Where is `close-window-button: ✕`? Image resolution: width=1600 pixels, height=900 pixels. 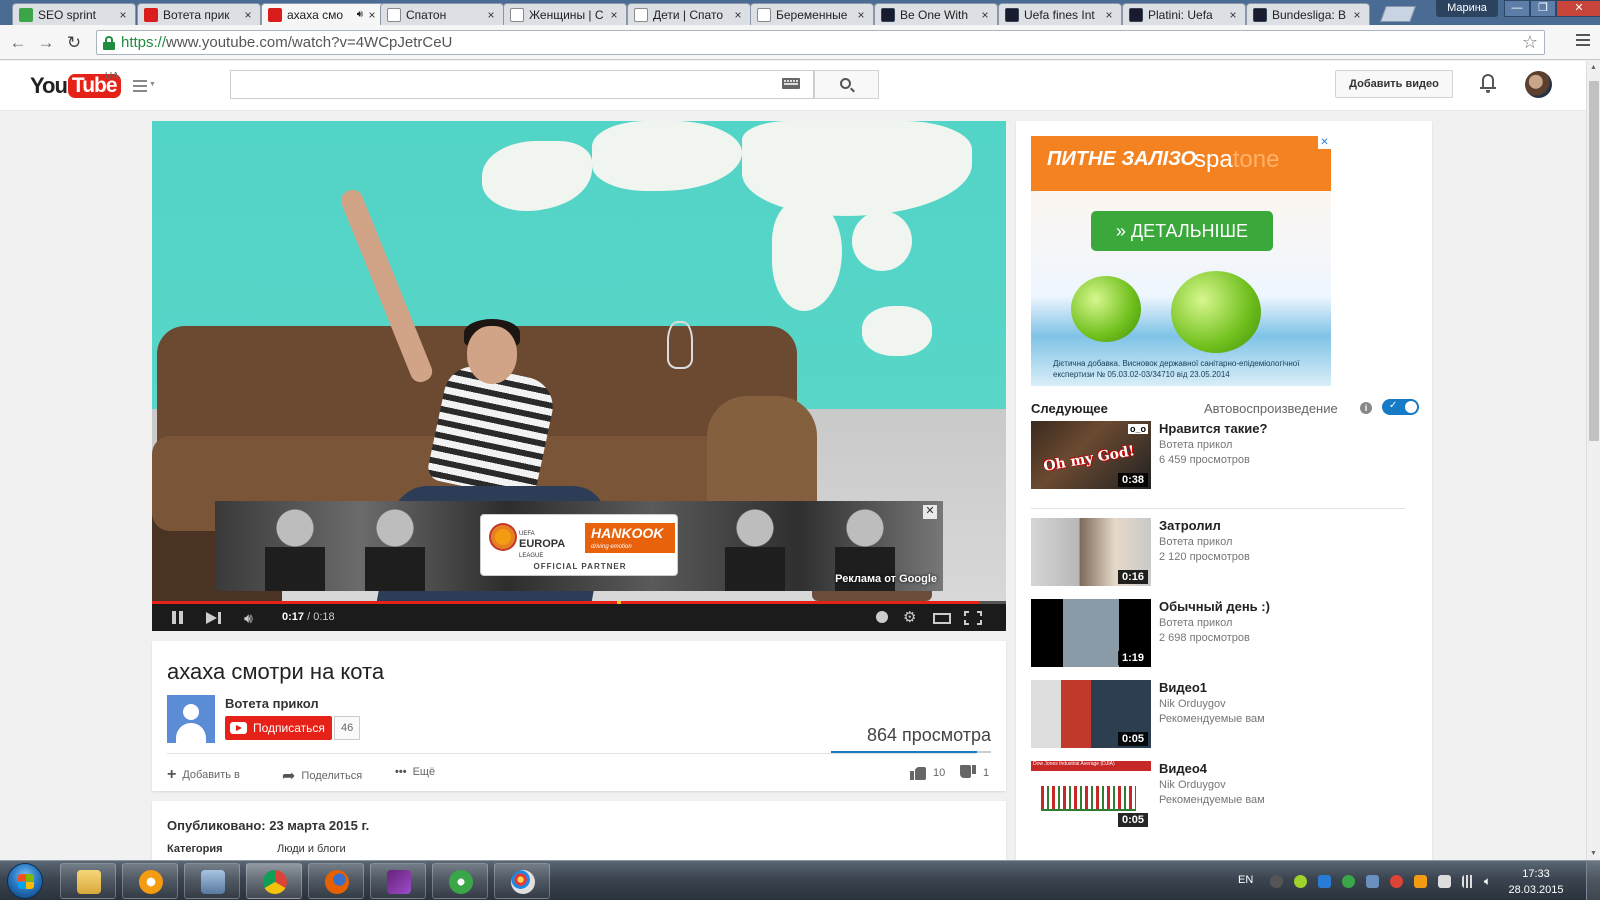
close-window-button: ✕ is located at coordinates (1578, 8).